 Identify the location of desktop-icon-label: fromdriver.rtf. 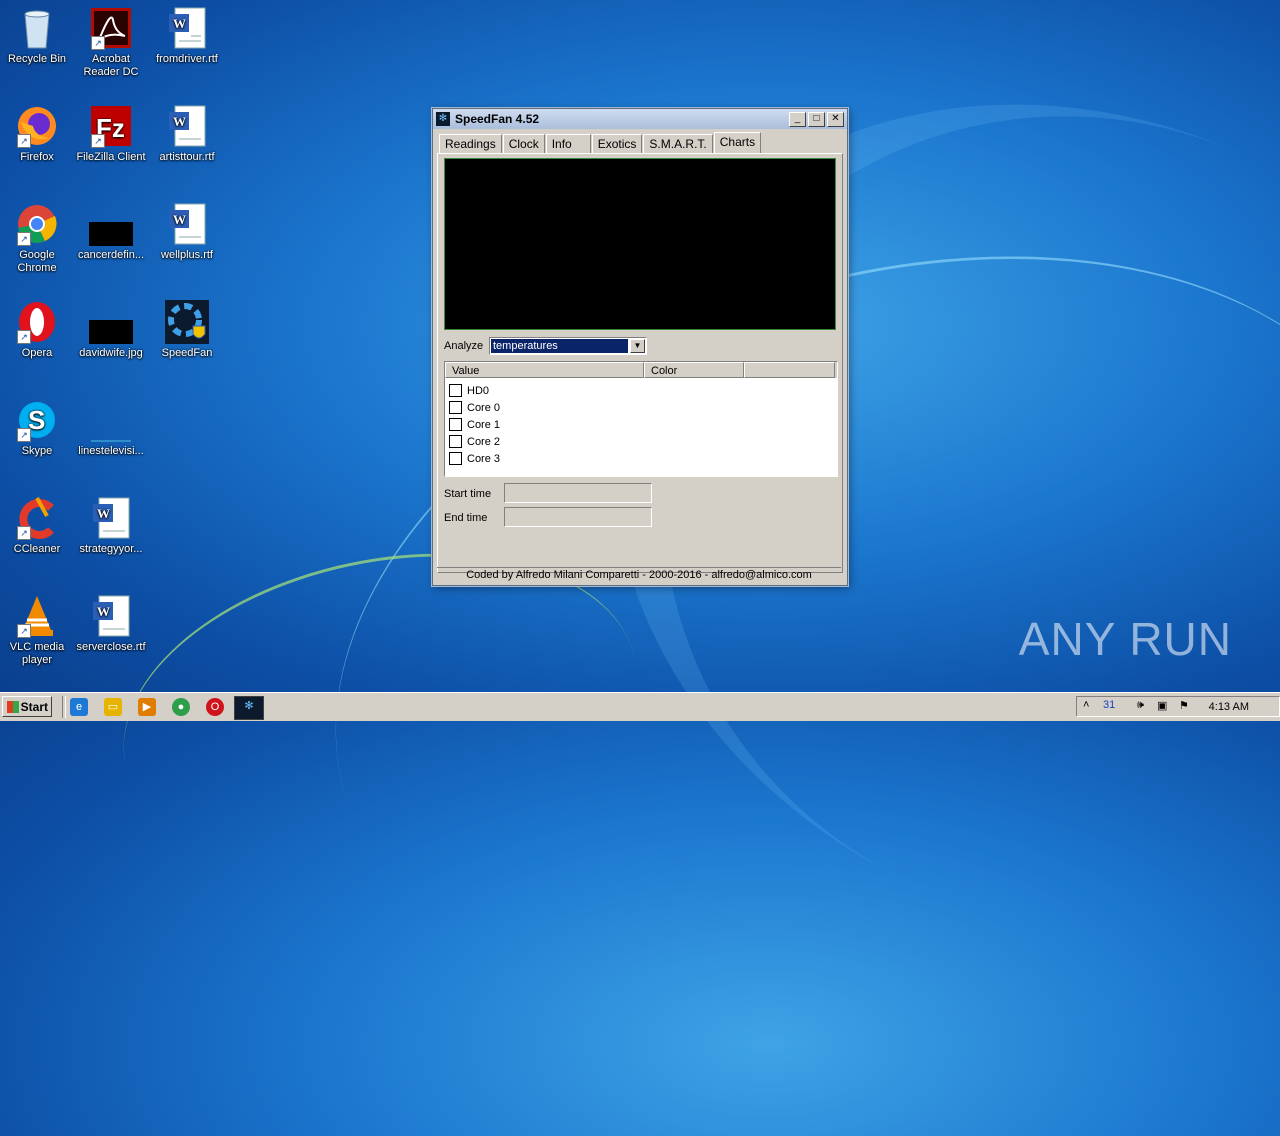
(187, 59).